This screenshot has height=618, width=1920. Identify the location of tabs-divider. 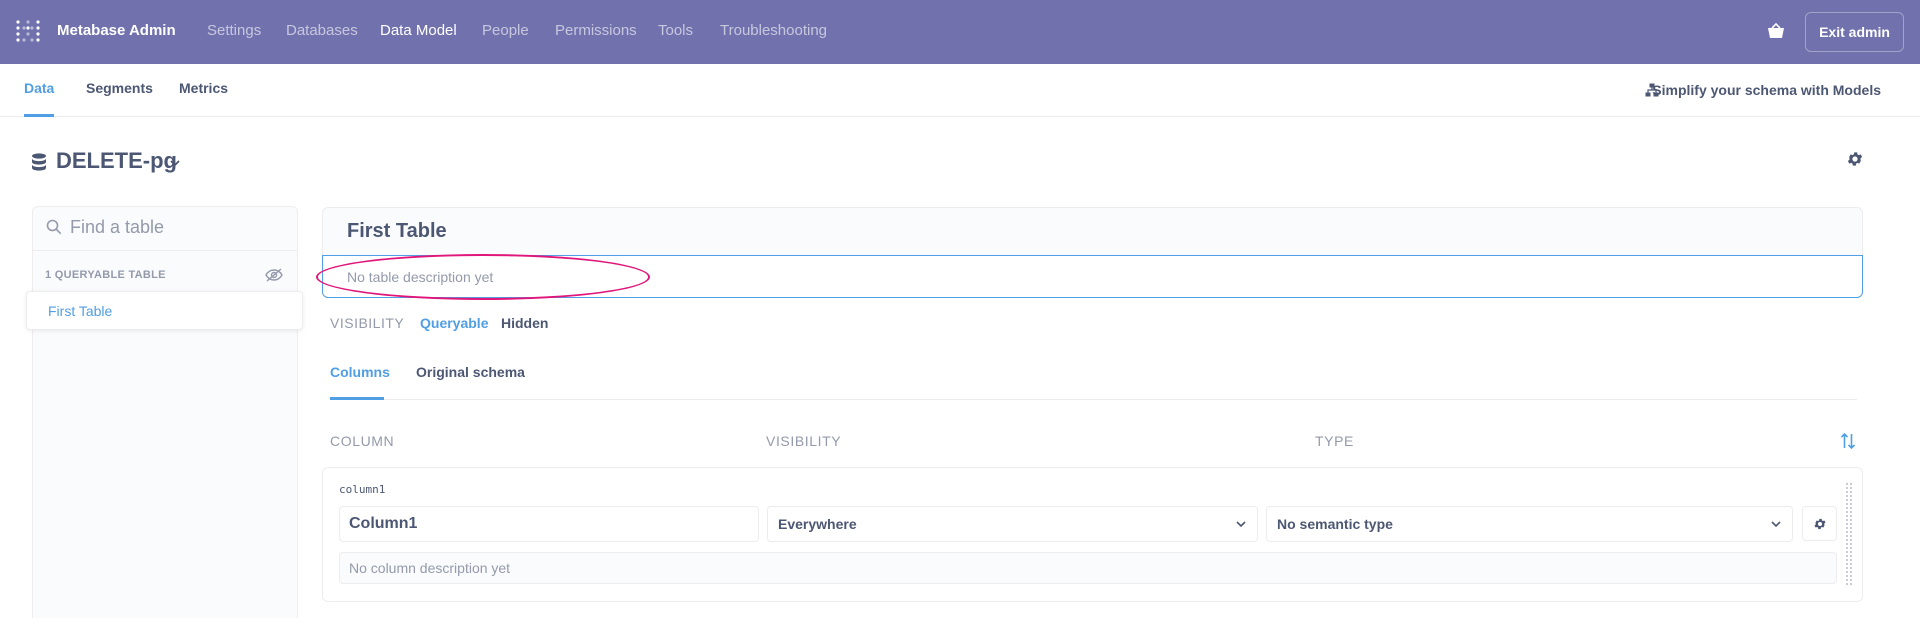
(1093, 399).